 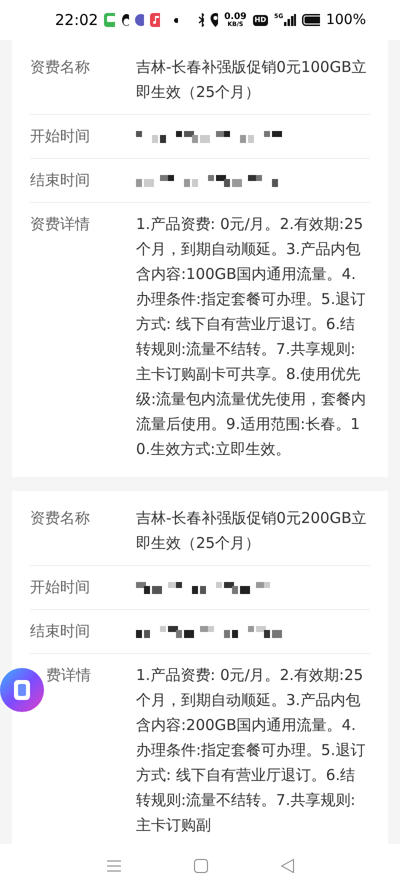 What do you see at coordinates (346, 20) in the screenshot?
I see `battery-percent: 100%` at bounding box center [346, 20].